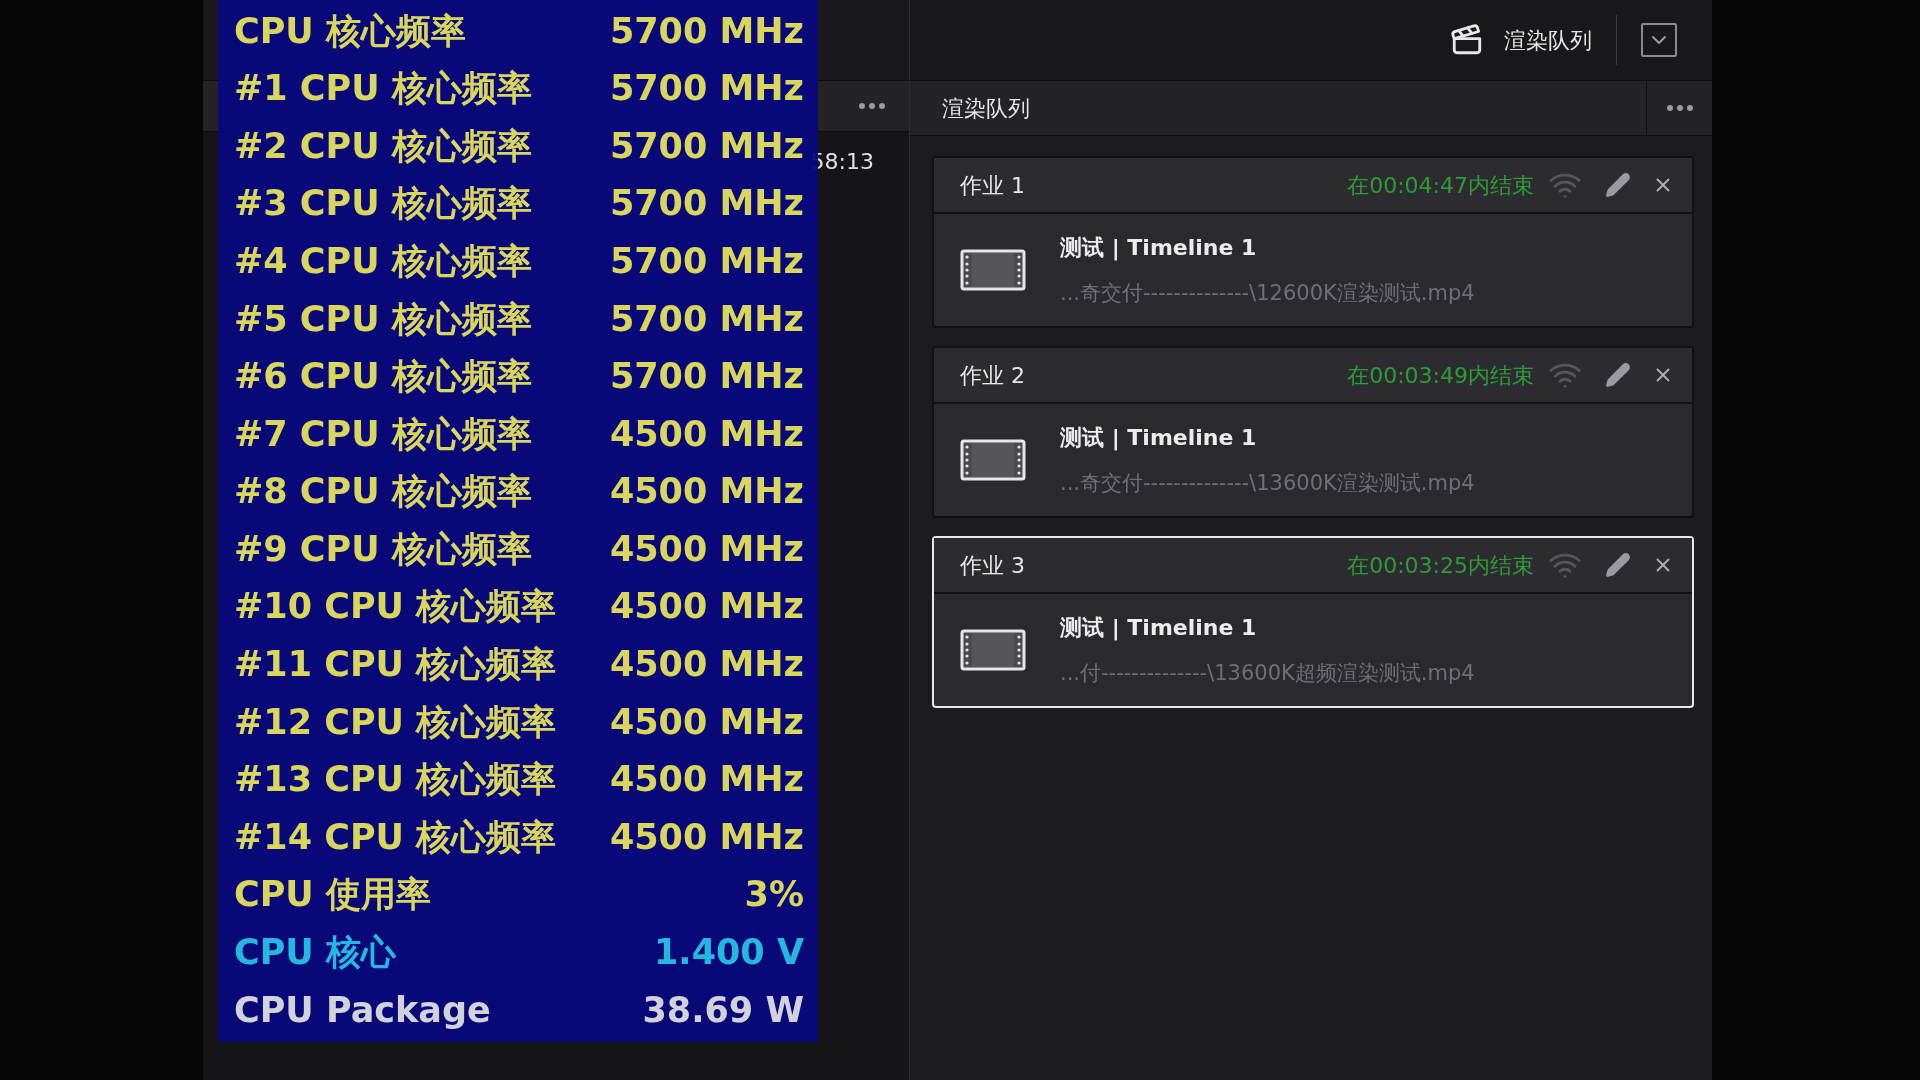 Image resolution: width=1920 pixels, height=1080 pixels. What do you see at coordinates (383, 549) in the screenshot?
I see `osd-label: #9 CPU 核心频率` at bounding box center [383, 549].